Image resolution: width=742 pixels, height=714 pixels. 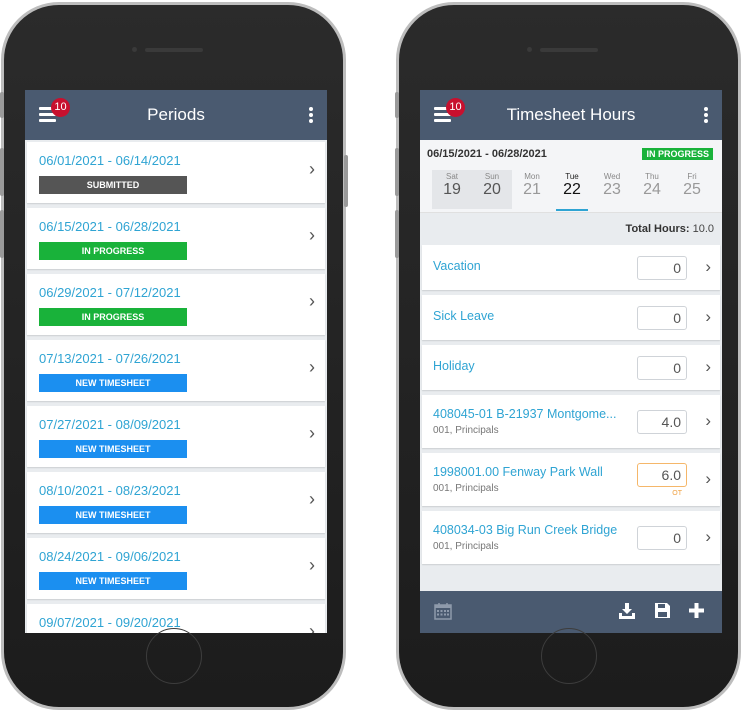 I want to click on day-date: 21, so click(x=532, y=189).